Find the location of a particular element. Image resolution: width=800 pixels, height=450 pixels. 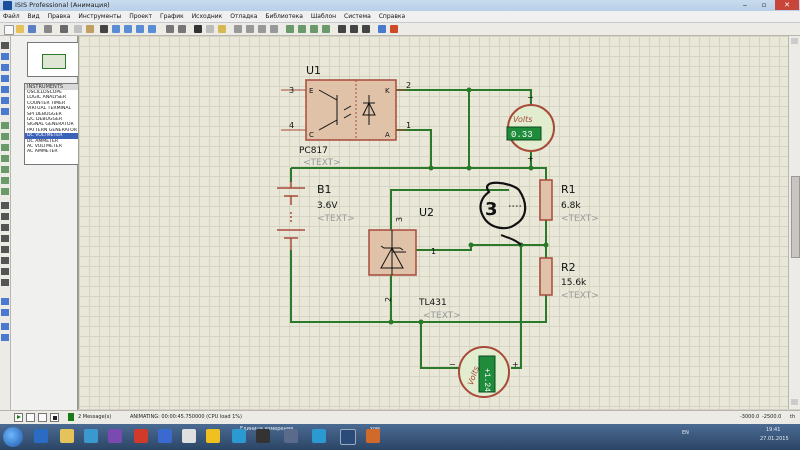

step-button is located at coordinates (30, 417).